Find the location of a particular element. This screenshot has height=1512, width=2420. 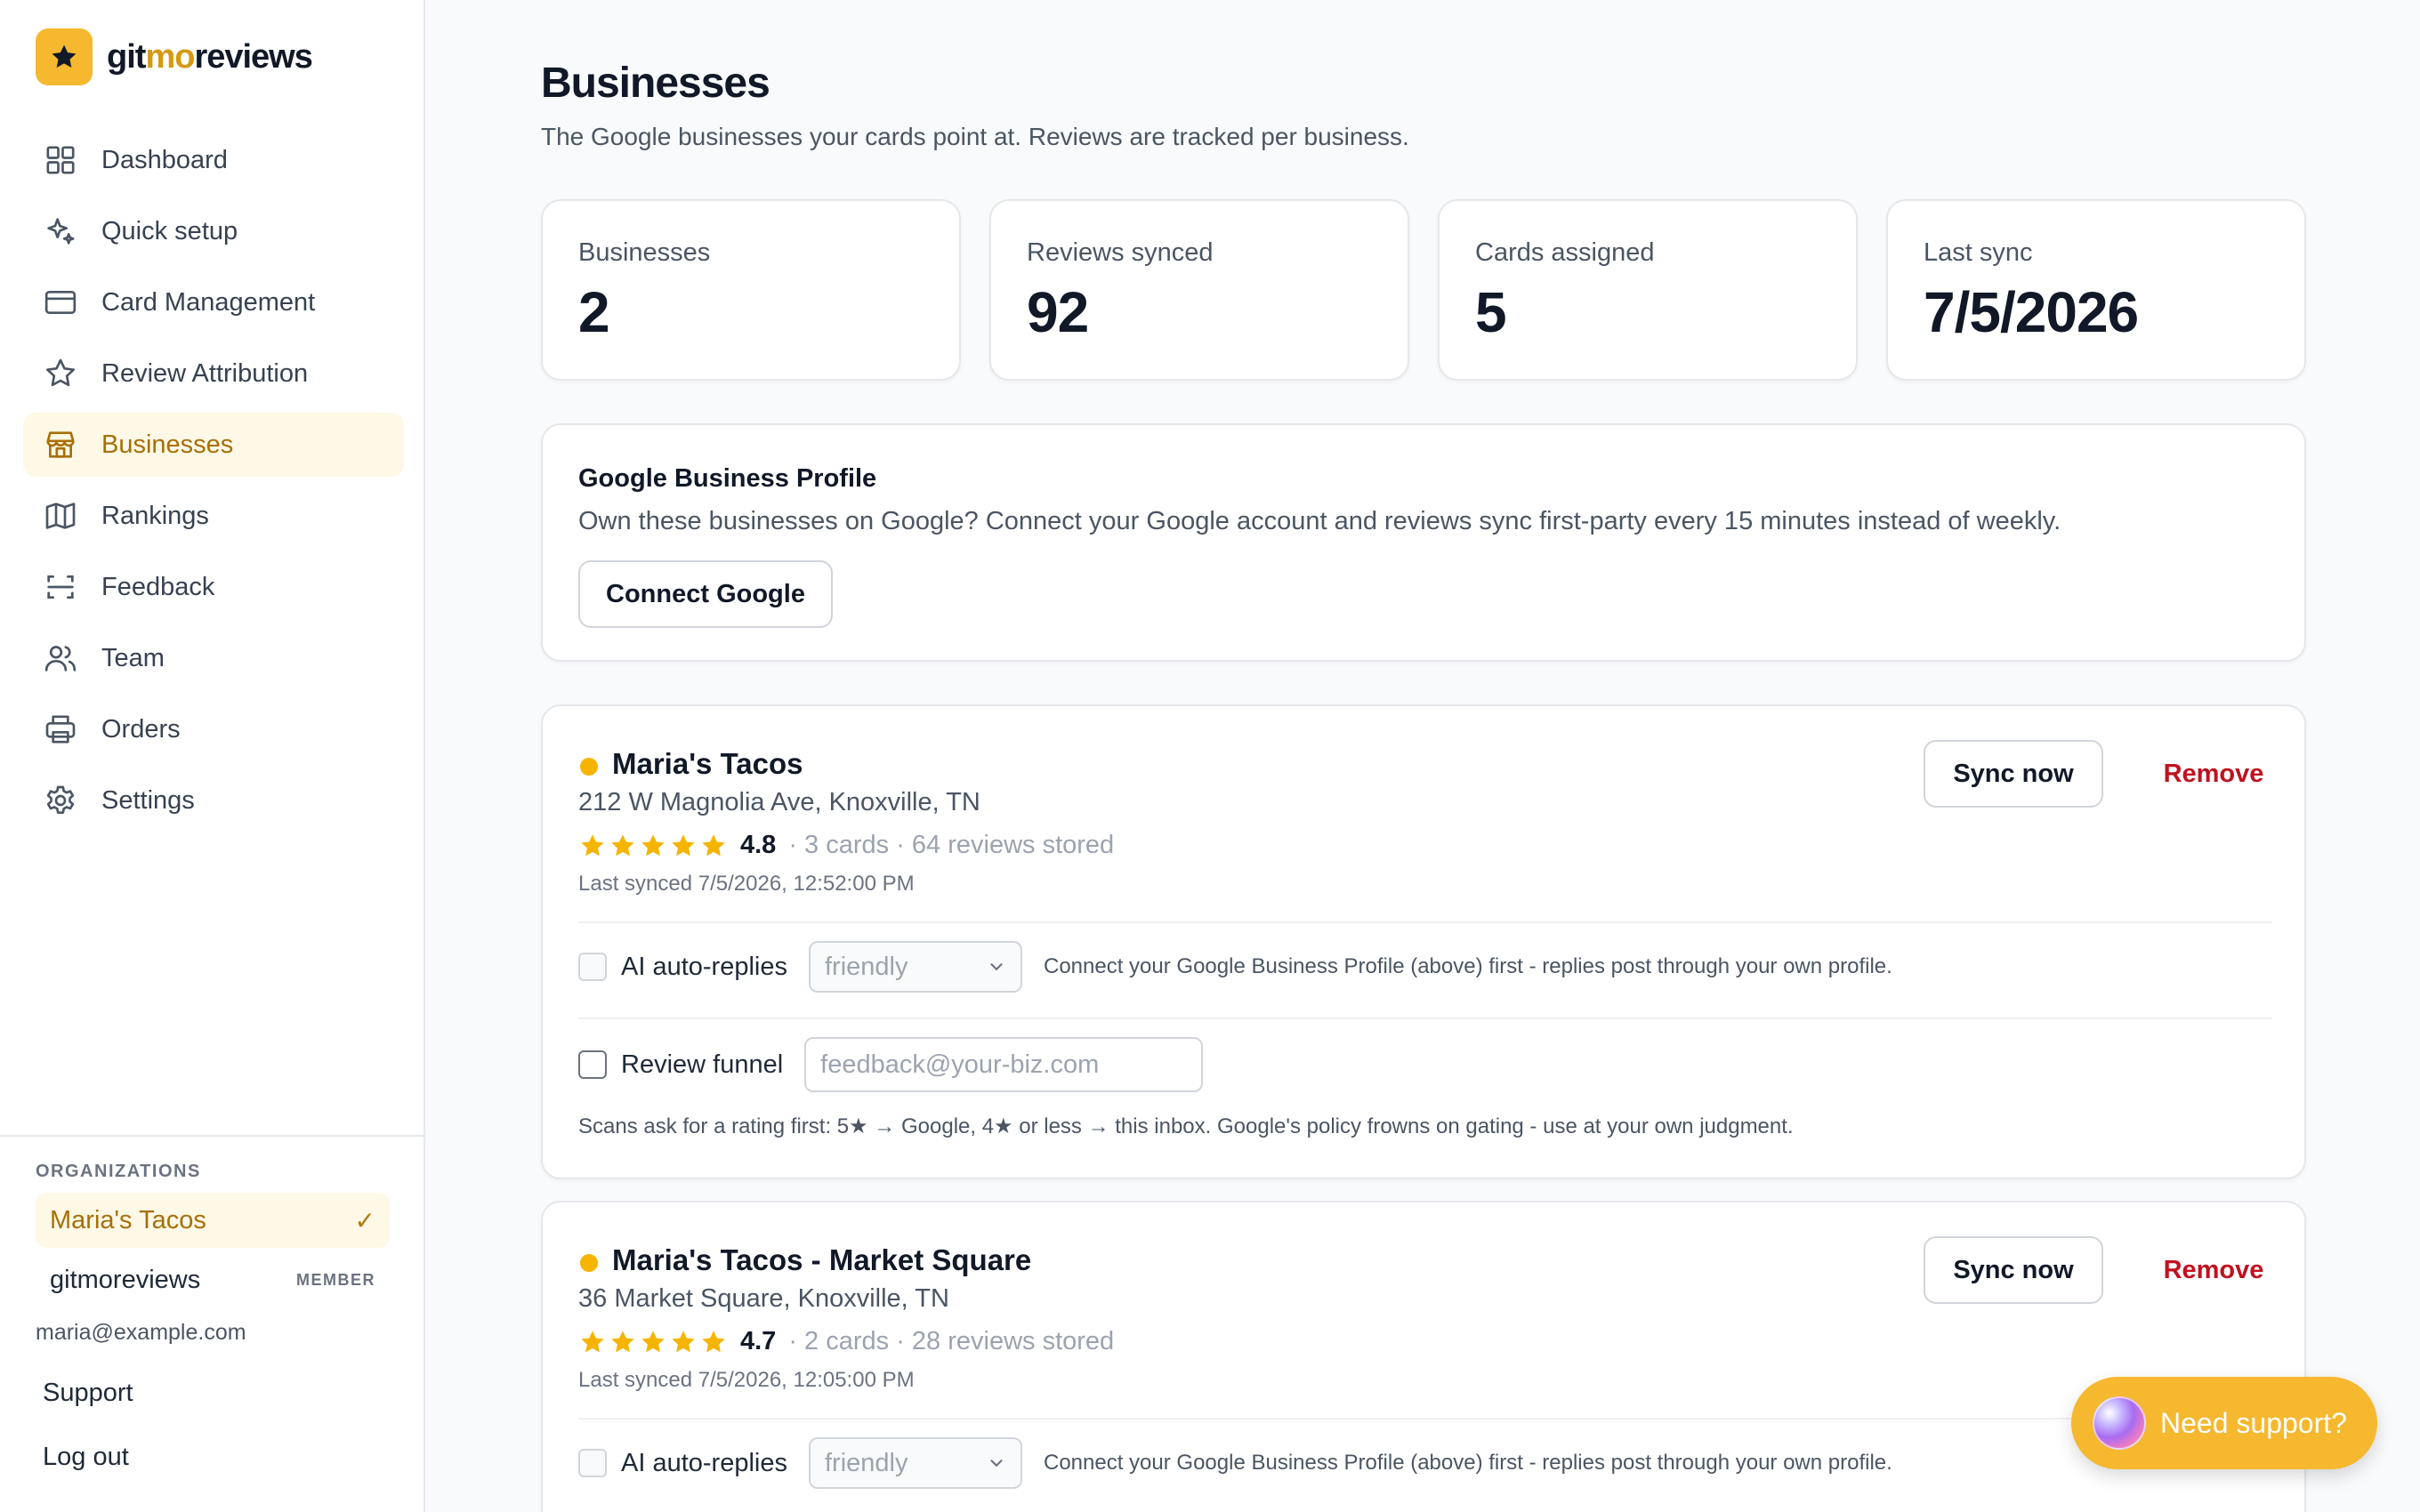

business-meta: · 3 cards · 64 reviews stored is located at coordinates (951, 845).